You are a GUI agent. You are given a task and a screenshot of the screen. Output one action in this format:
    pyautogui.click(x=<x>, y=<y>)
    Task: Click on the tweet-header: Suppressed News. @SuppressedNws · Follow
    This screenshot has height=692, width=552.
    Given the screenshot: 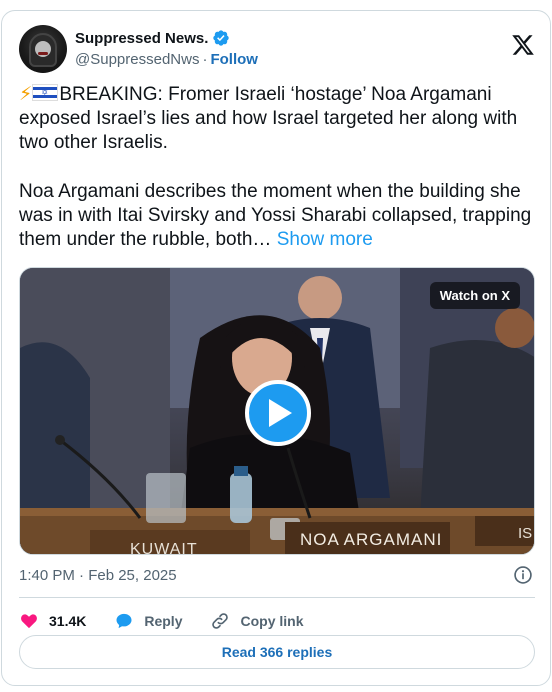 What is the action you would take?
    pyautogui.click(x=277, y=50)
    